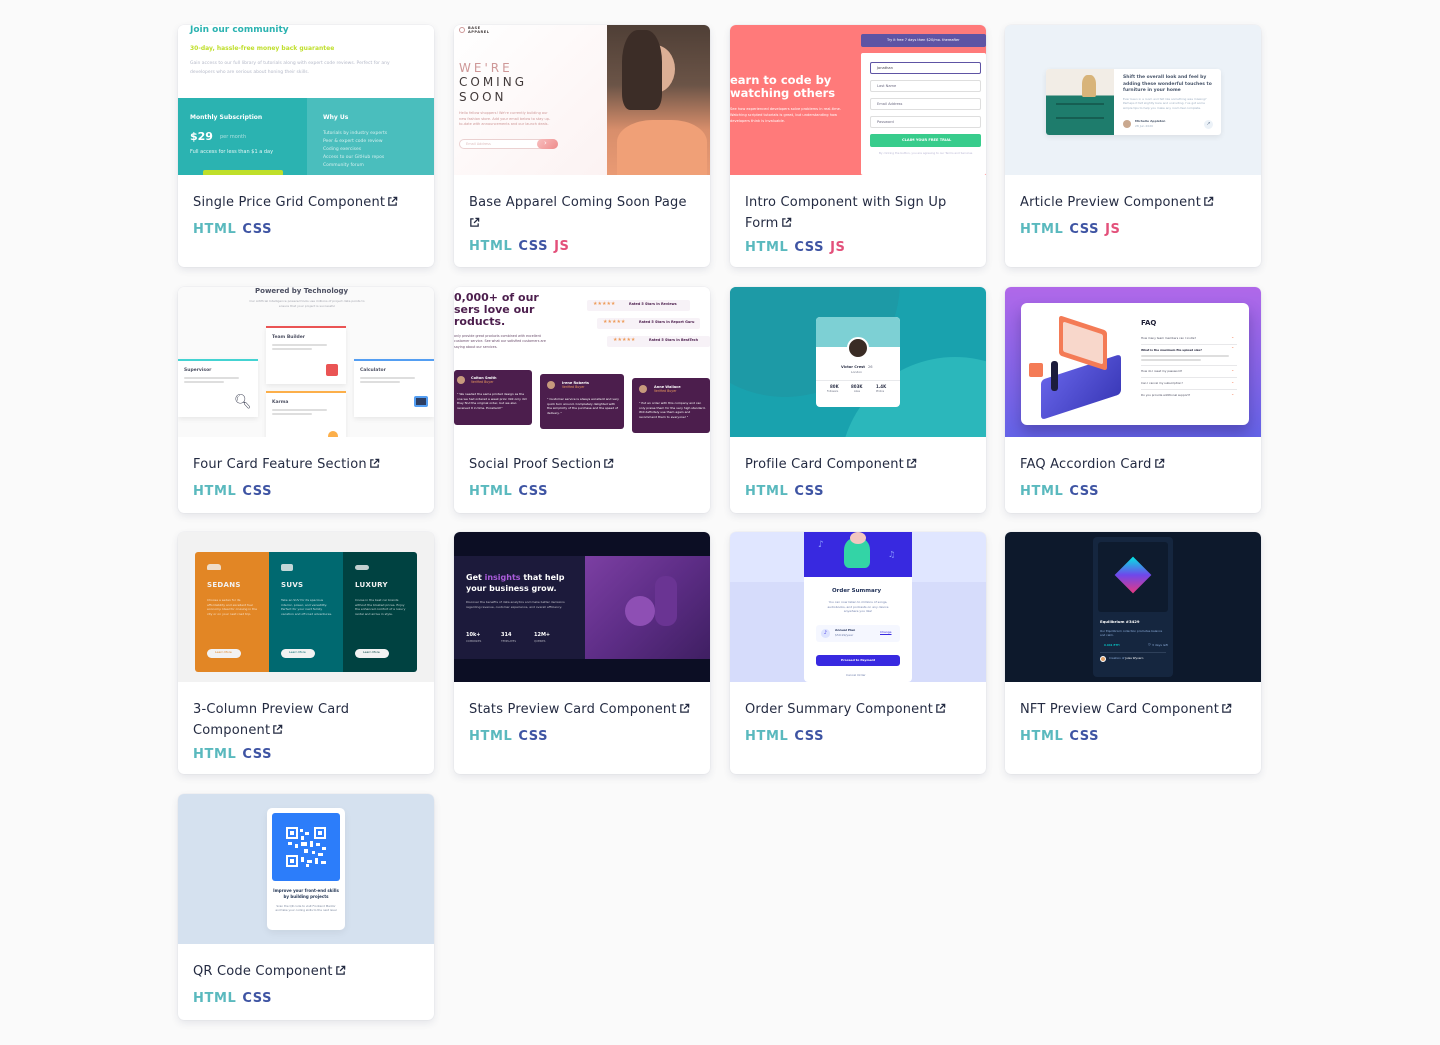  I want to click on rating-box: ★★★★★ Rated 5 Stars in BestTech, so click(658, 341).